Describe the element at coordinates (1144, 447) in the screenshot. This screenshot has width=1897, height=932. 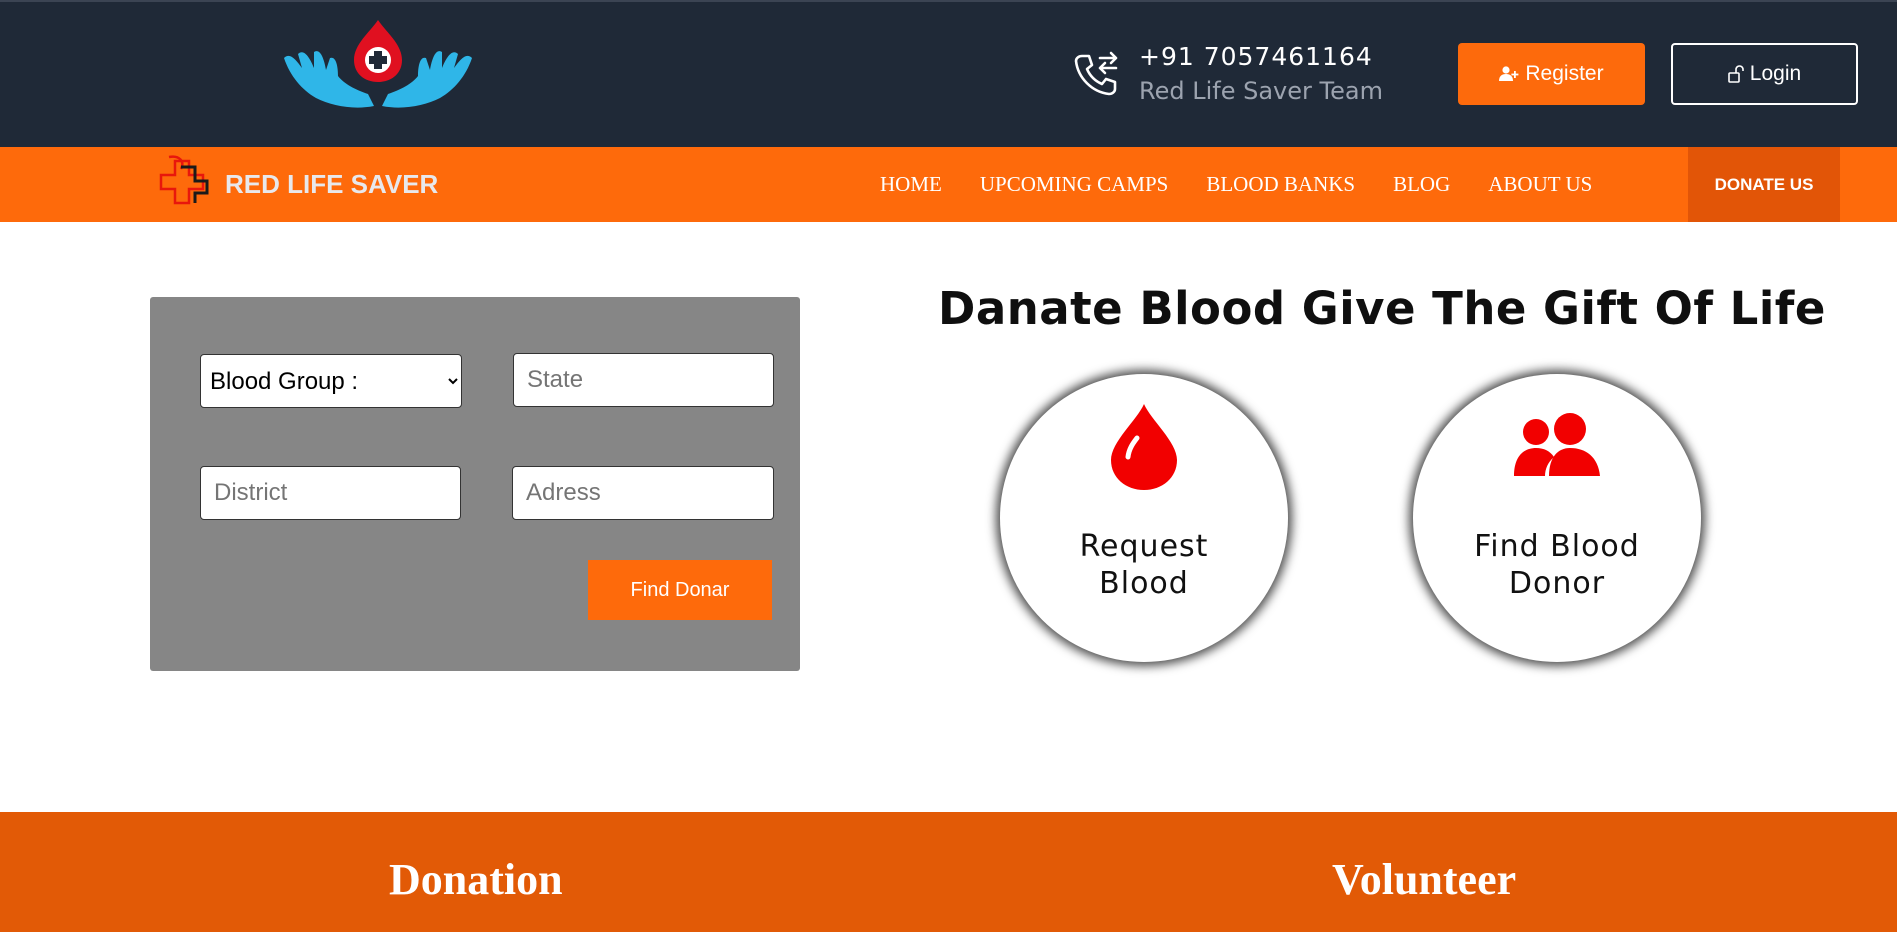
I see `blood-drop-icon` at that location.